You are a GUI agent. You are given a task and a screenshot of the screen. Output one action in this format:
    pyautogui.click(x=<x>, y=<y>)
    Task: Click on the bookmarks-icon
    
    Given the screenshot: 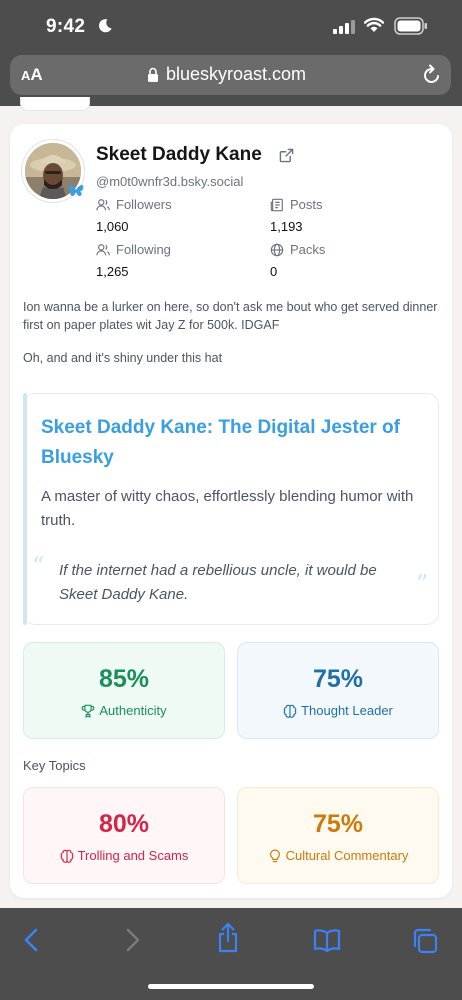 What is the action you would take?
    pyautogui.click(x=327, y=940)
    